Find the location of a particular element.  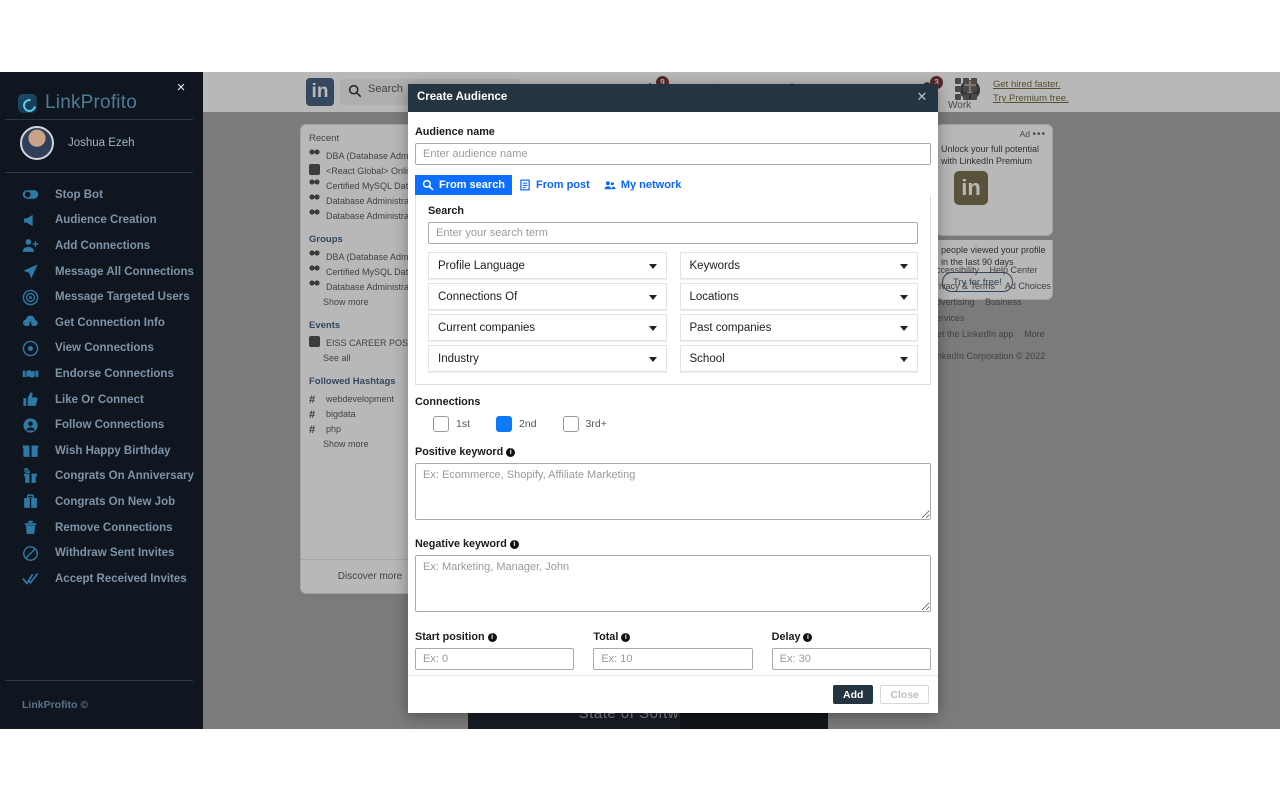

tab-from-search: From search is located at coordinates (464, 185).